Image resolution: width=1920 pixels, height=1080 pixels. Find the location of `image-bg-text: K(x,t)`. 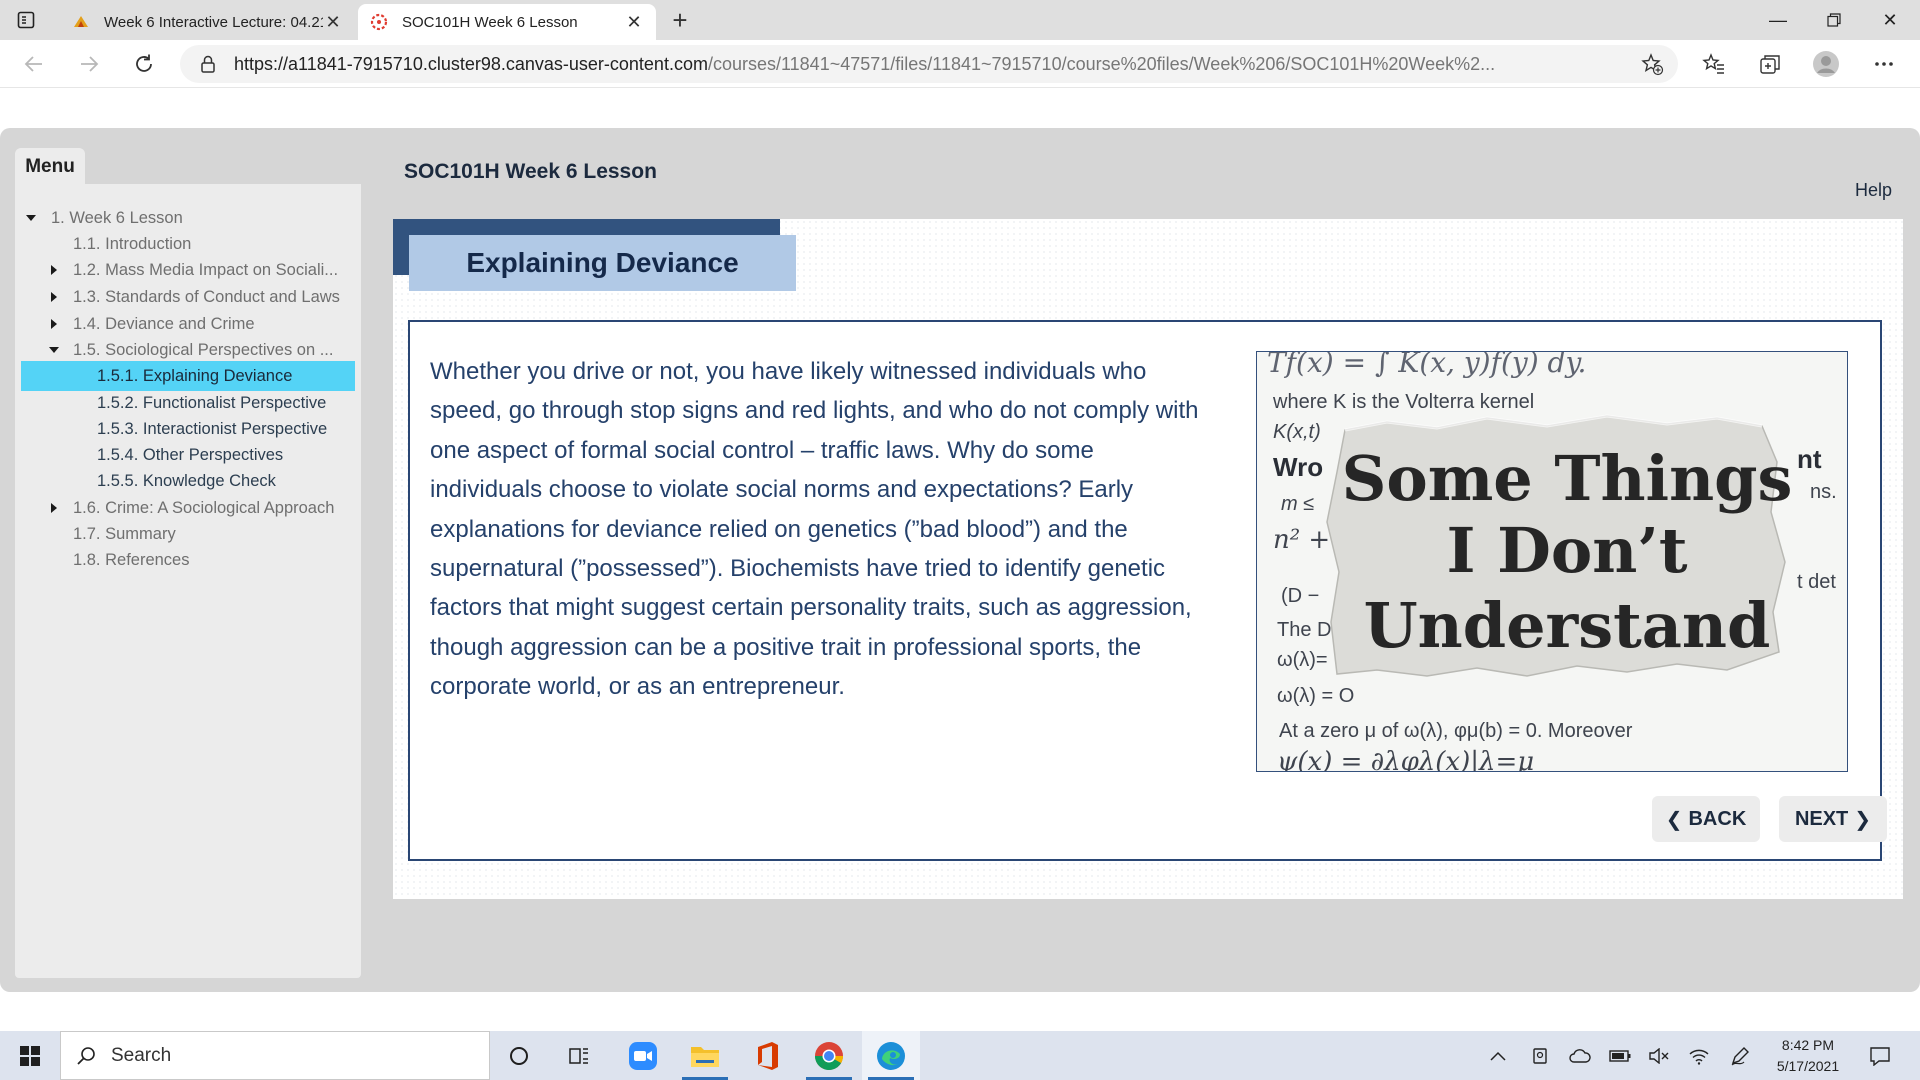

image-bg-text: K(x,t) is located at coordinates (1297, 432).